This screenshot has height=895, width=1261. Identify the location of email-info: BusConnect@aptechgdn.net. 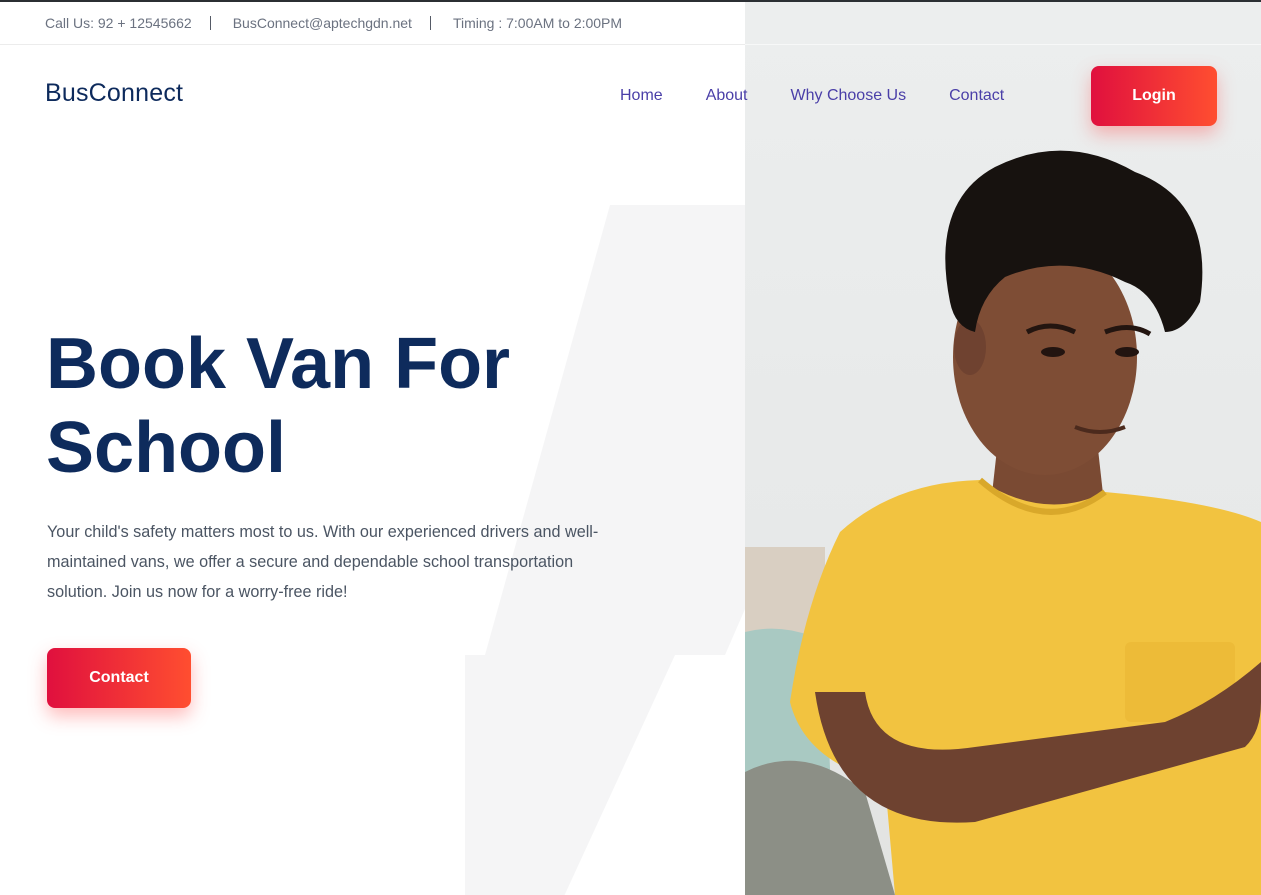
(322, 23).